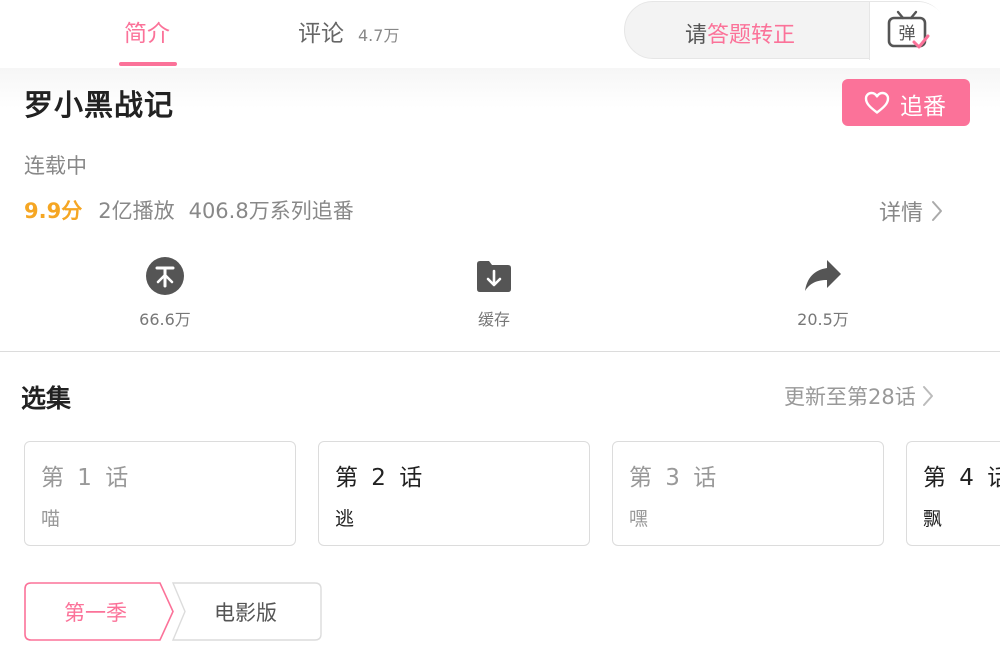  Describe the element at coordinates (494, 293) in the screenshot. I see `cache-button: 缓存` at that location.